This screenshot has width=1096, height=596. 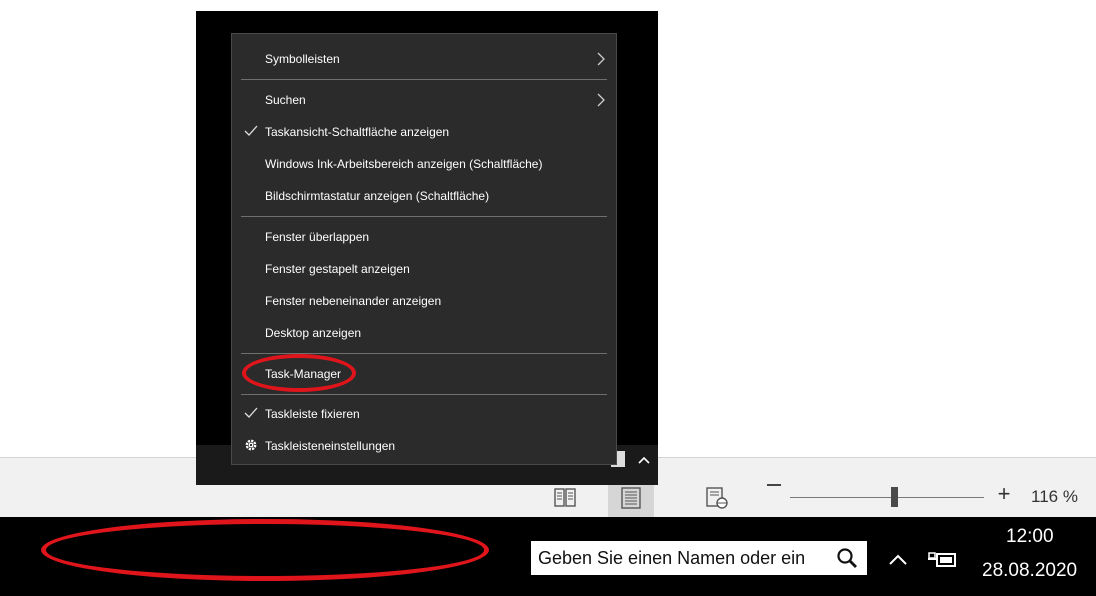 What do you see at coordinates (1029, 571) in the screenshot?
I see `clock-date: 28.08.2020` at bounding box center [1029, 571].